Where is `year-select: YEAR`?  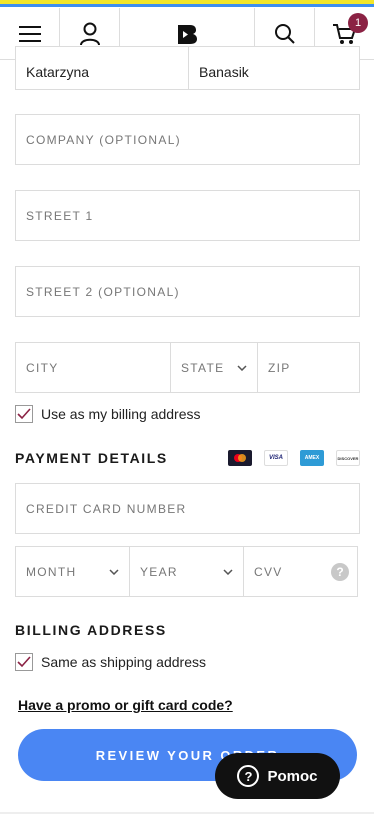 year-select: YEAR is located at coordinates (186, 571).